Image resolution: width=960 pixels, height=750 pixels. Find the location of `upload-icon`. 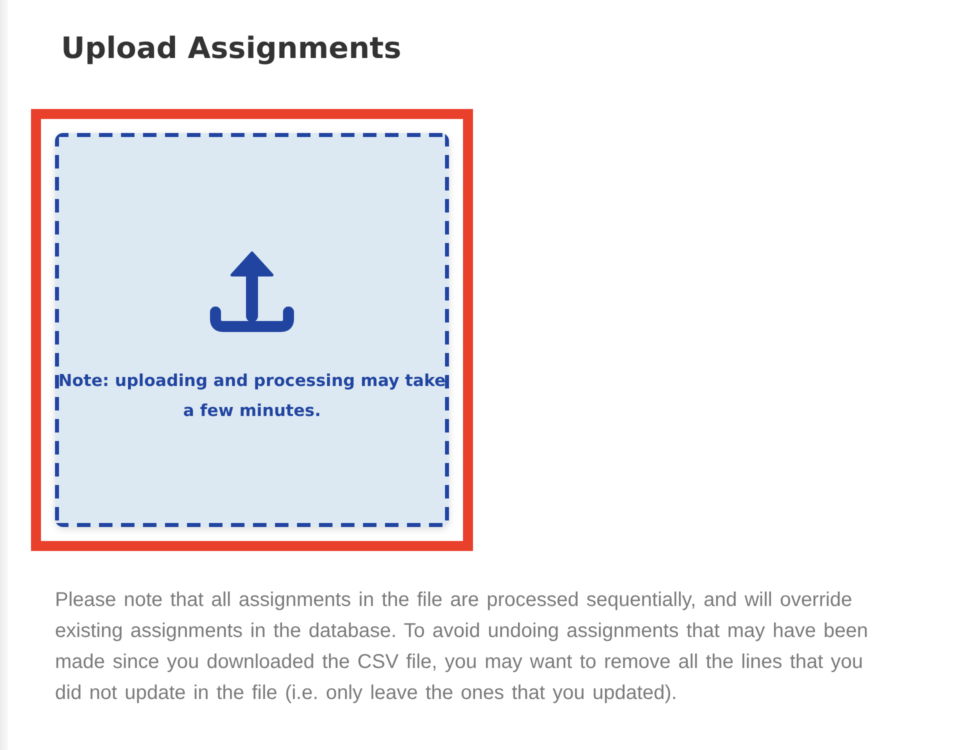

upload-icon is located at coordinates (252, 291).